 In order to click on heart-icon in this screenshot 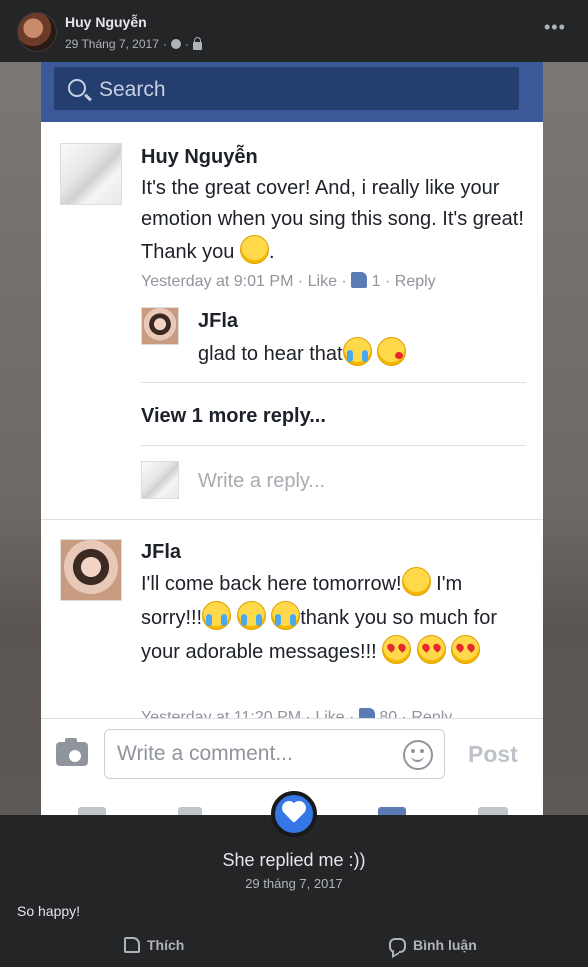, I will do `click(294, 813)`.